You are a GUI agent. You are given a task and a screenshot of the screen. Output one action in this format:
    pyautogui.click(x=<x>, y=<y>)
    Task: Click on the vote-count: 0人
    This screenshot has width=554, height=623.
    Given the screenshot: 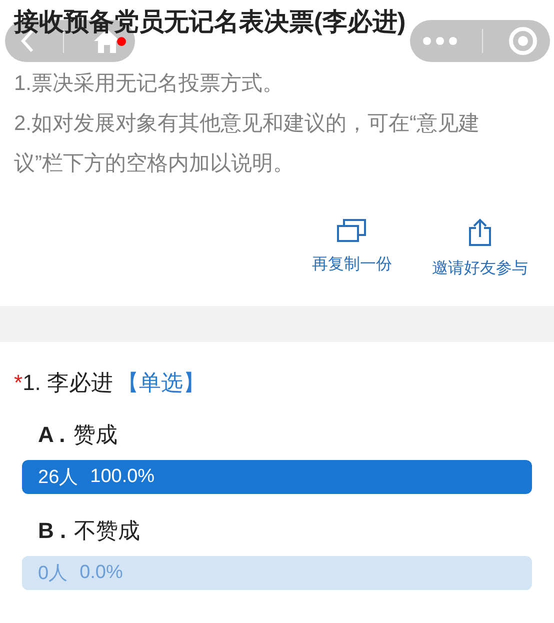 What is the action you would take?
    pyautogui.click(x=53, y=574)
    